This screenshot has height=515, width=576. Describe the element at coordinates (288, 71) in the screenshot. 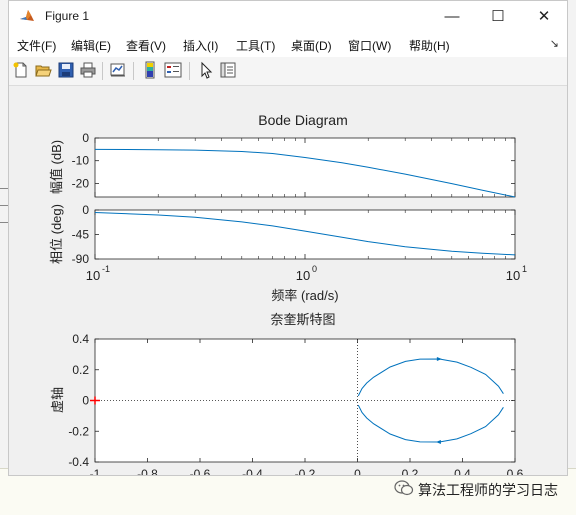

I see `toolbar` at that location.